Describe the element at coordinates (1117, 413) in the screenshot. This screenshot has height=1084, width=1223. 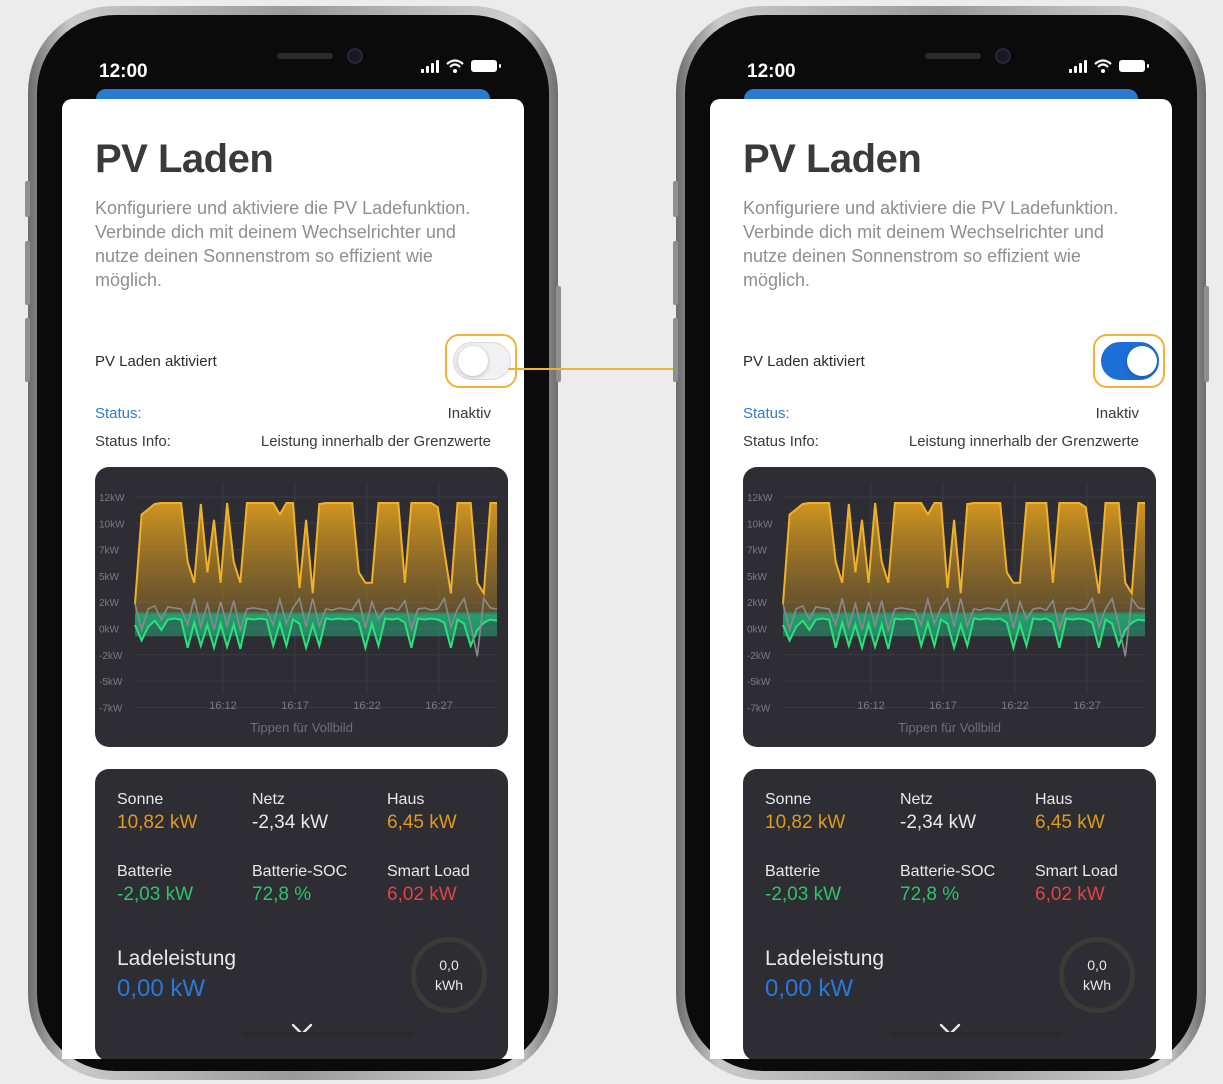
I see `status-value: Inaktiv` at that location.